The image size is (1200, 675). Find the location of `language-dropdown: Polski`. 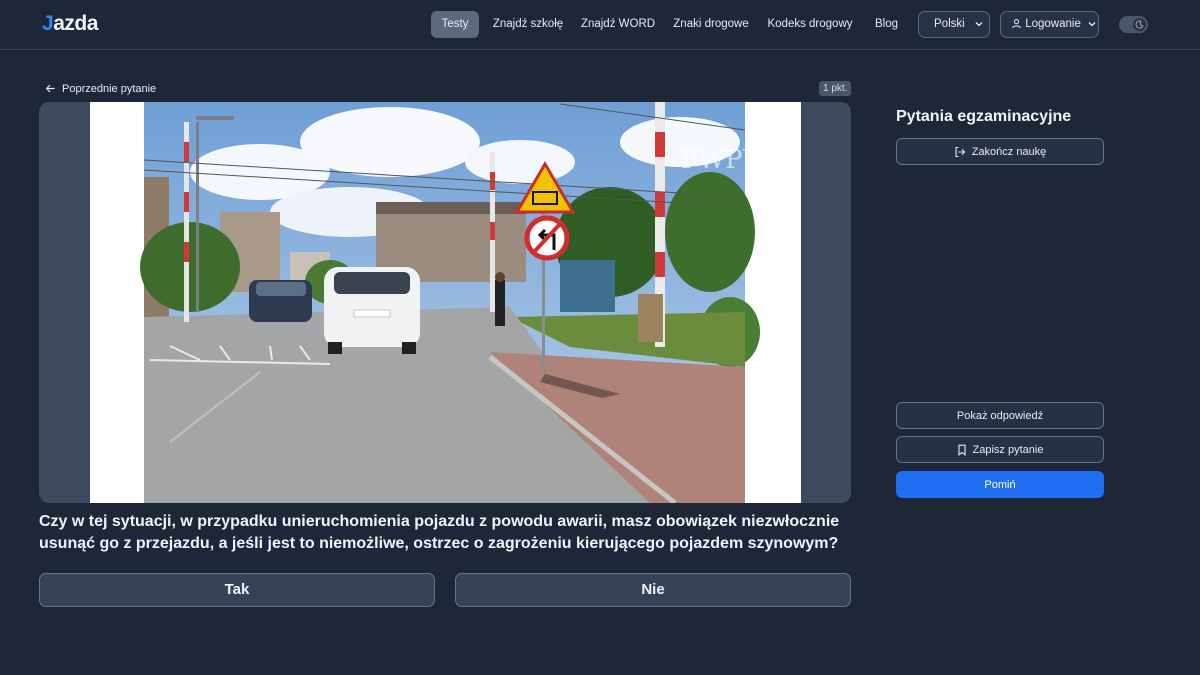

language-dropdown: Polski is located at coordinates (954, 24).